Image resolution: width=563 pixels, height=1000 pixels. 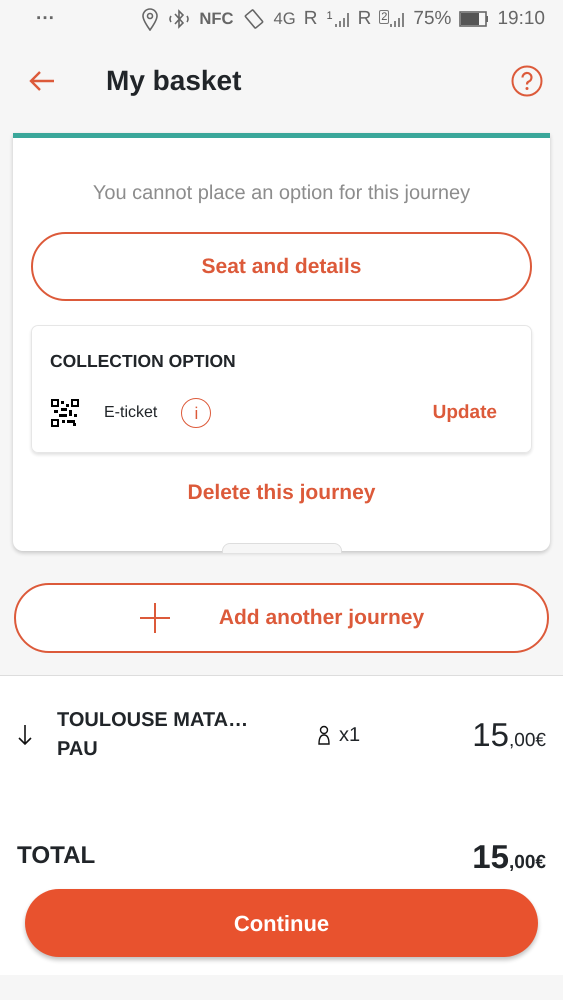 I want to click on destination-station: PAU, so click(x=78, y=749).